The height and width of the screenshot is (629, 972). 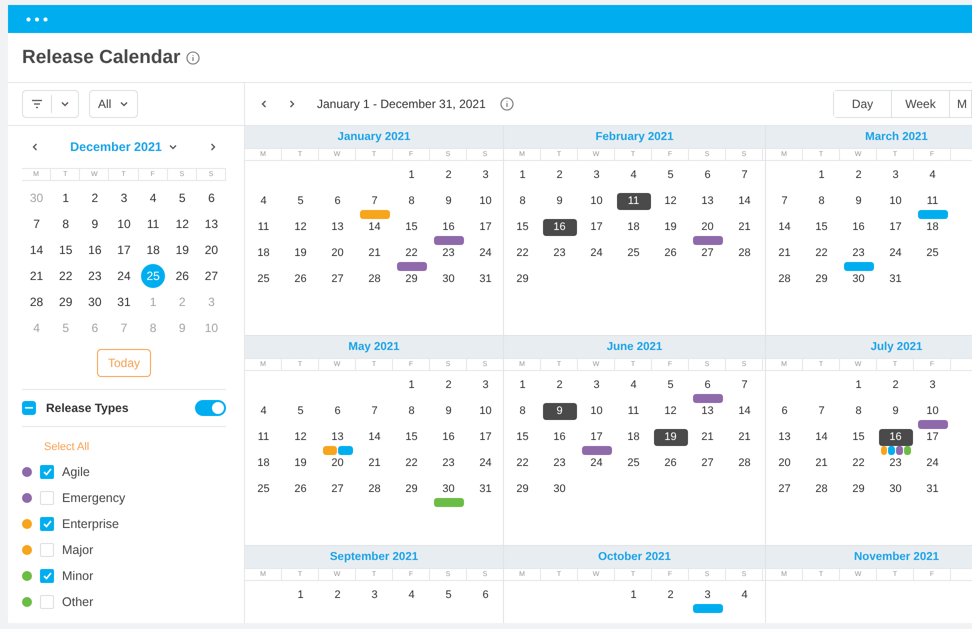 What do you see at coordinates (301, 201) in the screenshot?
I see `day-number: 5` at bounding box center [301, 201].